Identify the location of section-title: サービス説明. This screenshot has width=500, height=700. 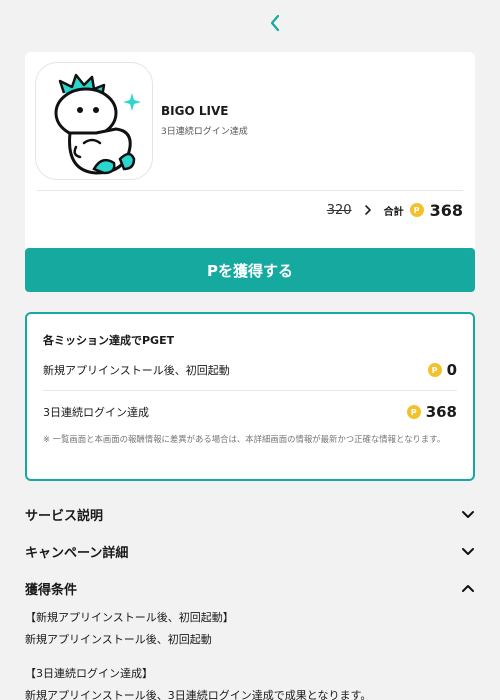
(64, 516).